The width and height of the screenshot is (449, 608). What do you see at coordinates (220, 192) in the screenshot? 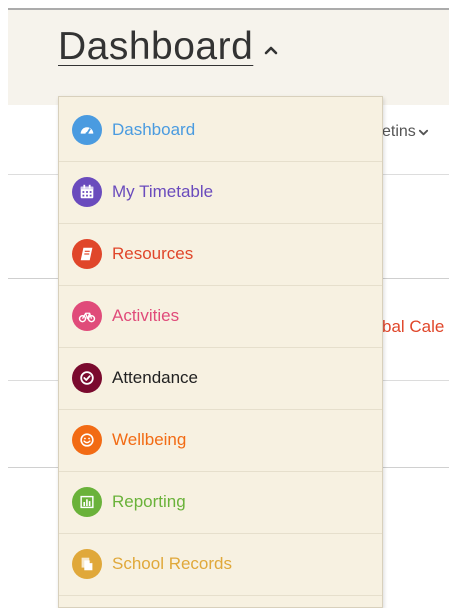
I see `menu-item-my-timetable: My Timetable` at bounding box center [220, 192].